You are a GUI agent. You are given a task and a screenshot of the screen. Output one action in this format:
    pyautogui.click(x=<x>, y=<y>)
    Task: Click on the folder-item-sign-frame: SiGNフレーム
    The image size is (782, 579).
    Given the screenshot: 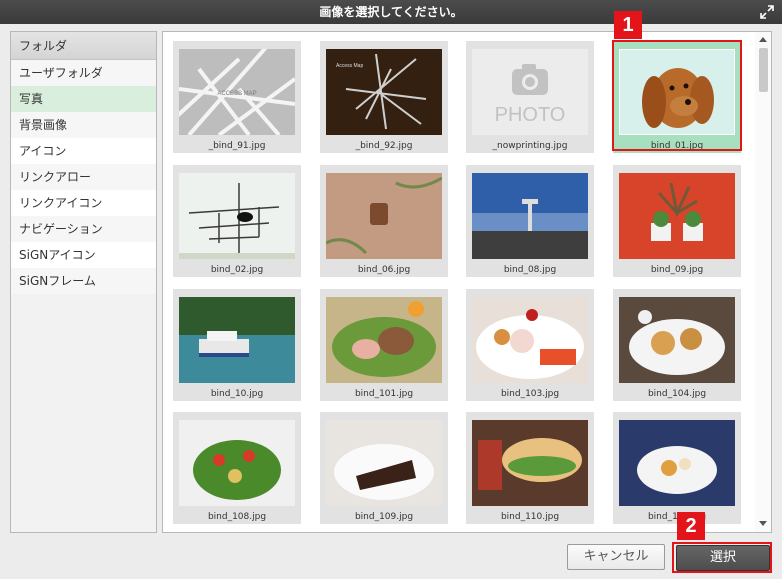 What is the action you would take?
    pyautogui.click(x=83, y=281)
    